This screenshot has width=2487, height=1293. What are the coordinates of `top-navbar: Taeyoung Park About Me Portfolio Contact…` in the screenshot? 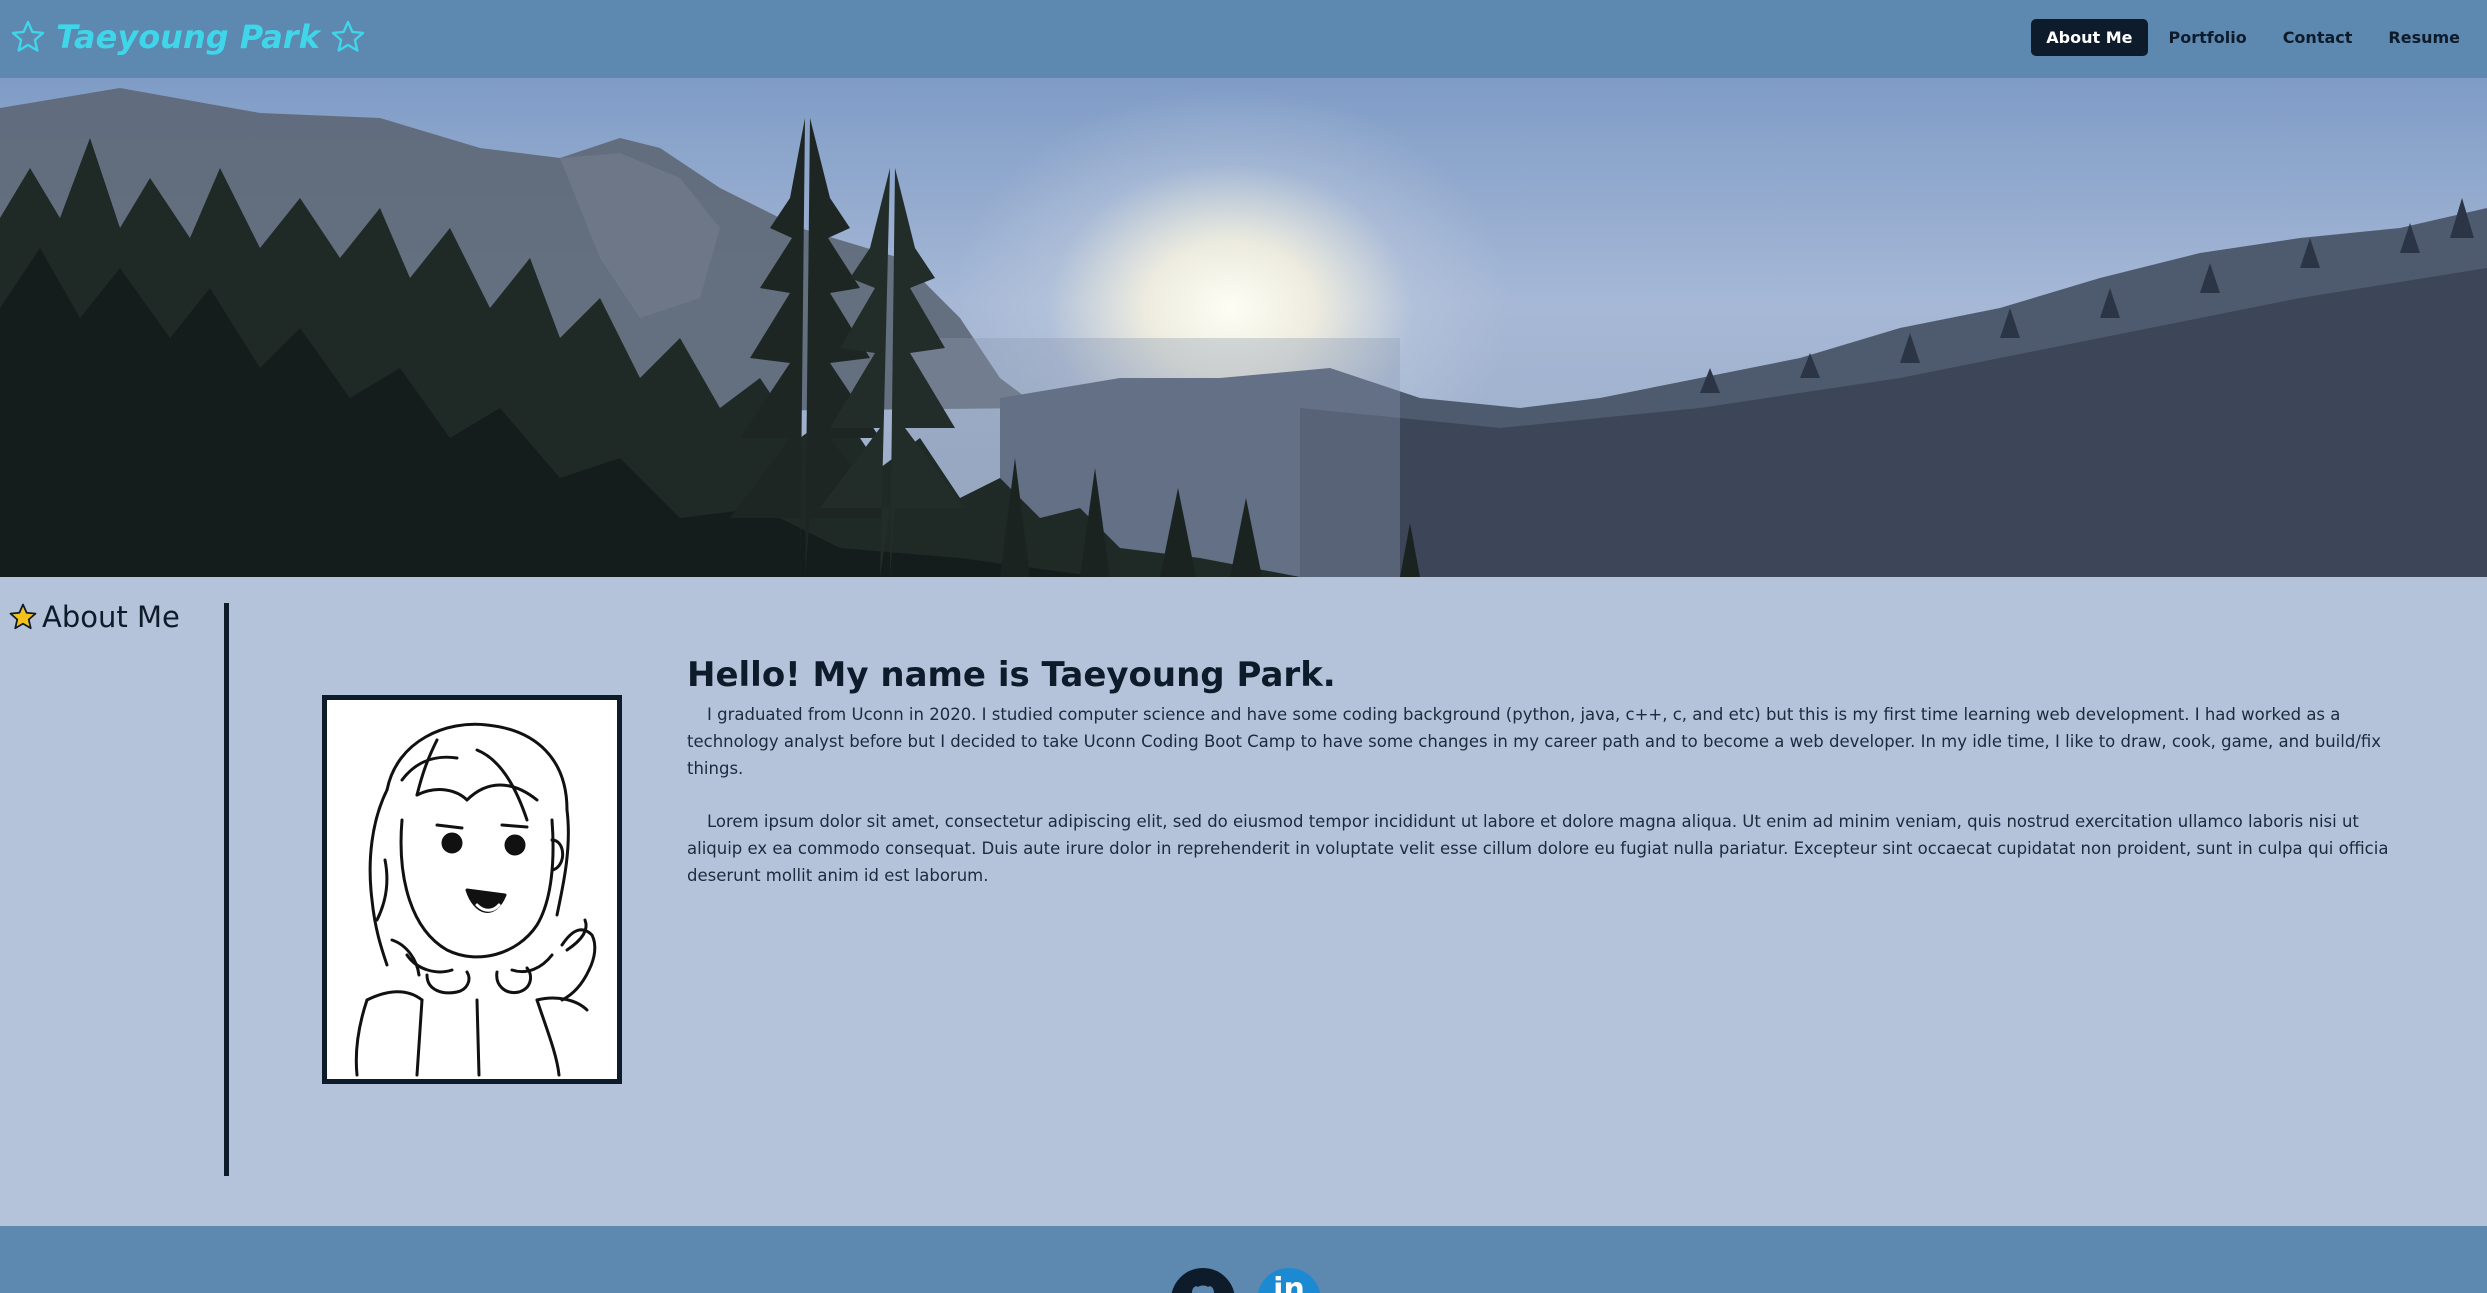 It's located at (1243, 39).